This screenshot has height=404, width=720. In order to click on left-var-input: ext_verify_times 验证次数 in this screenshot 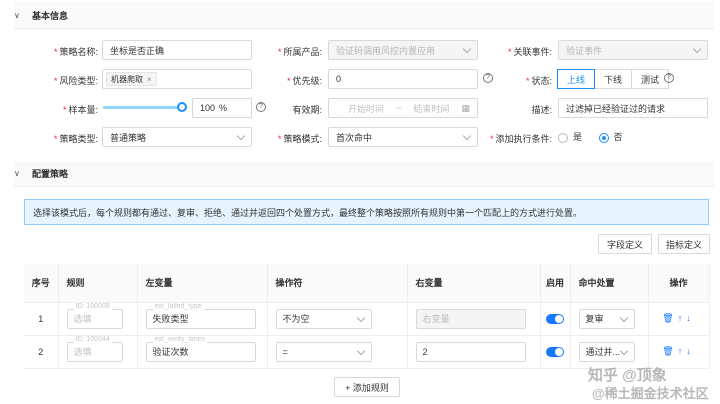, I will do `click(200, 348)`.